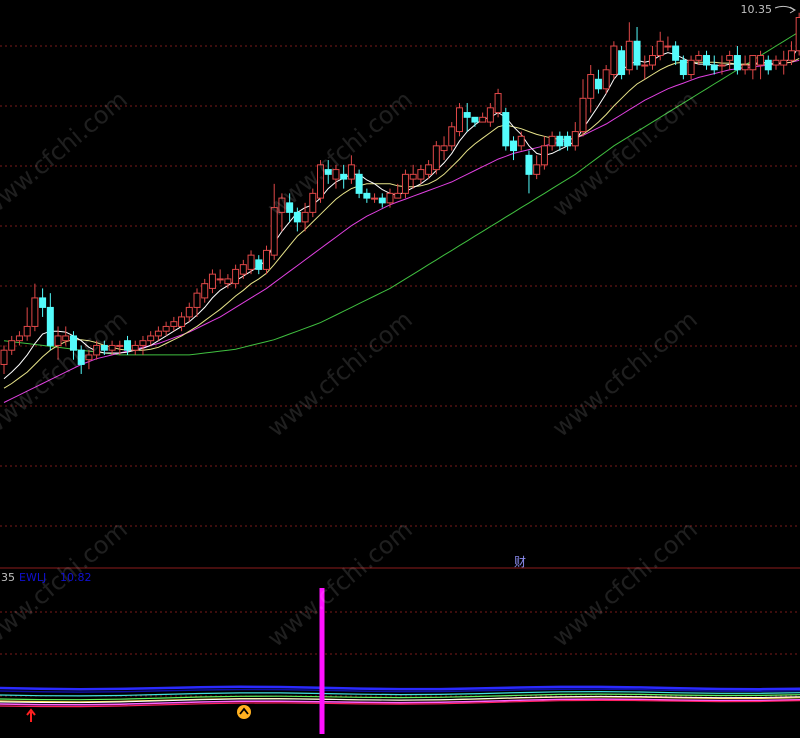 Image resolution: width=800 pixels, height=738 pixels. I want to click on caret-up-circle-icon, so click(244, 712).